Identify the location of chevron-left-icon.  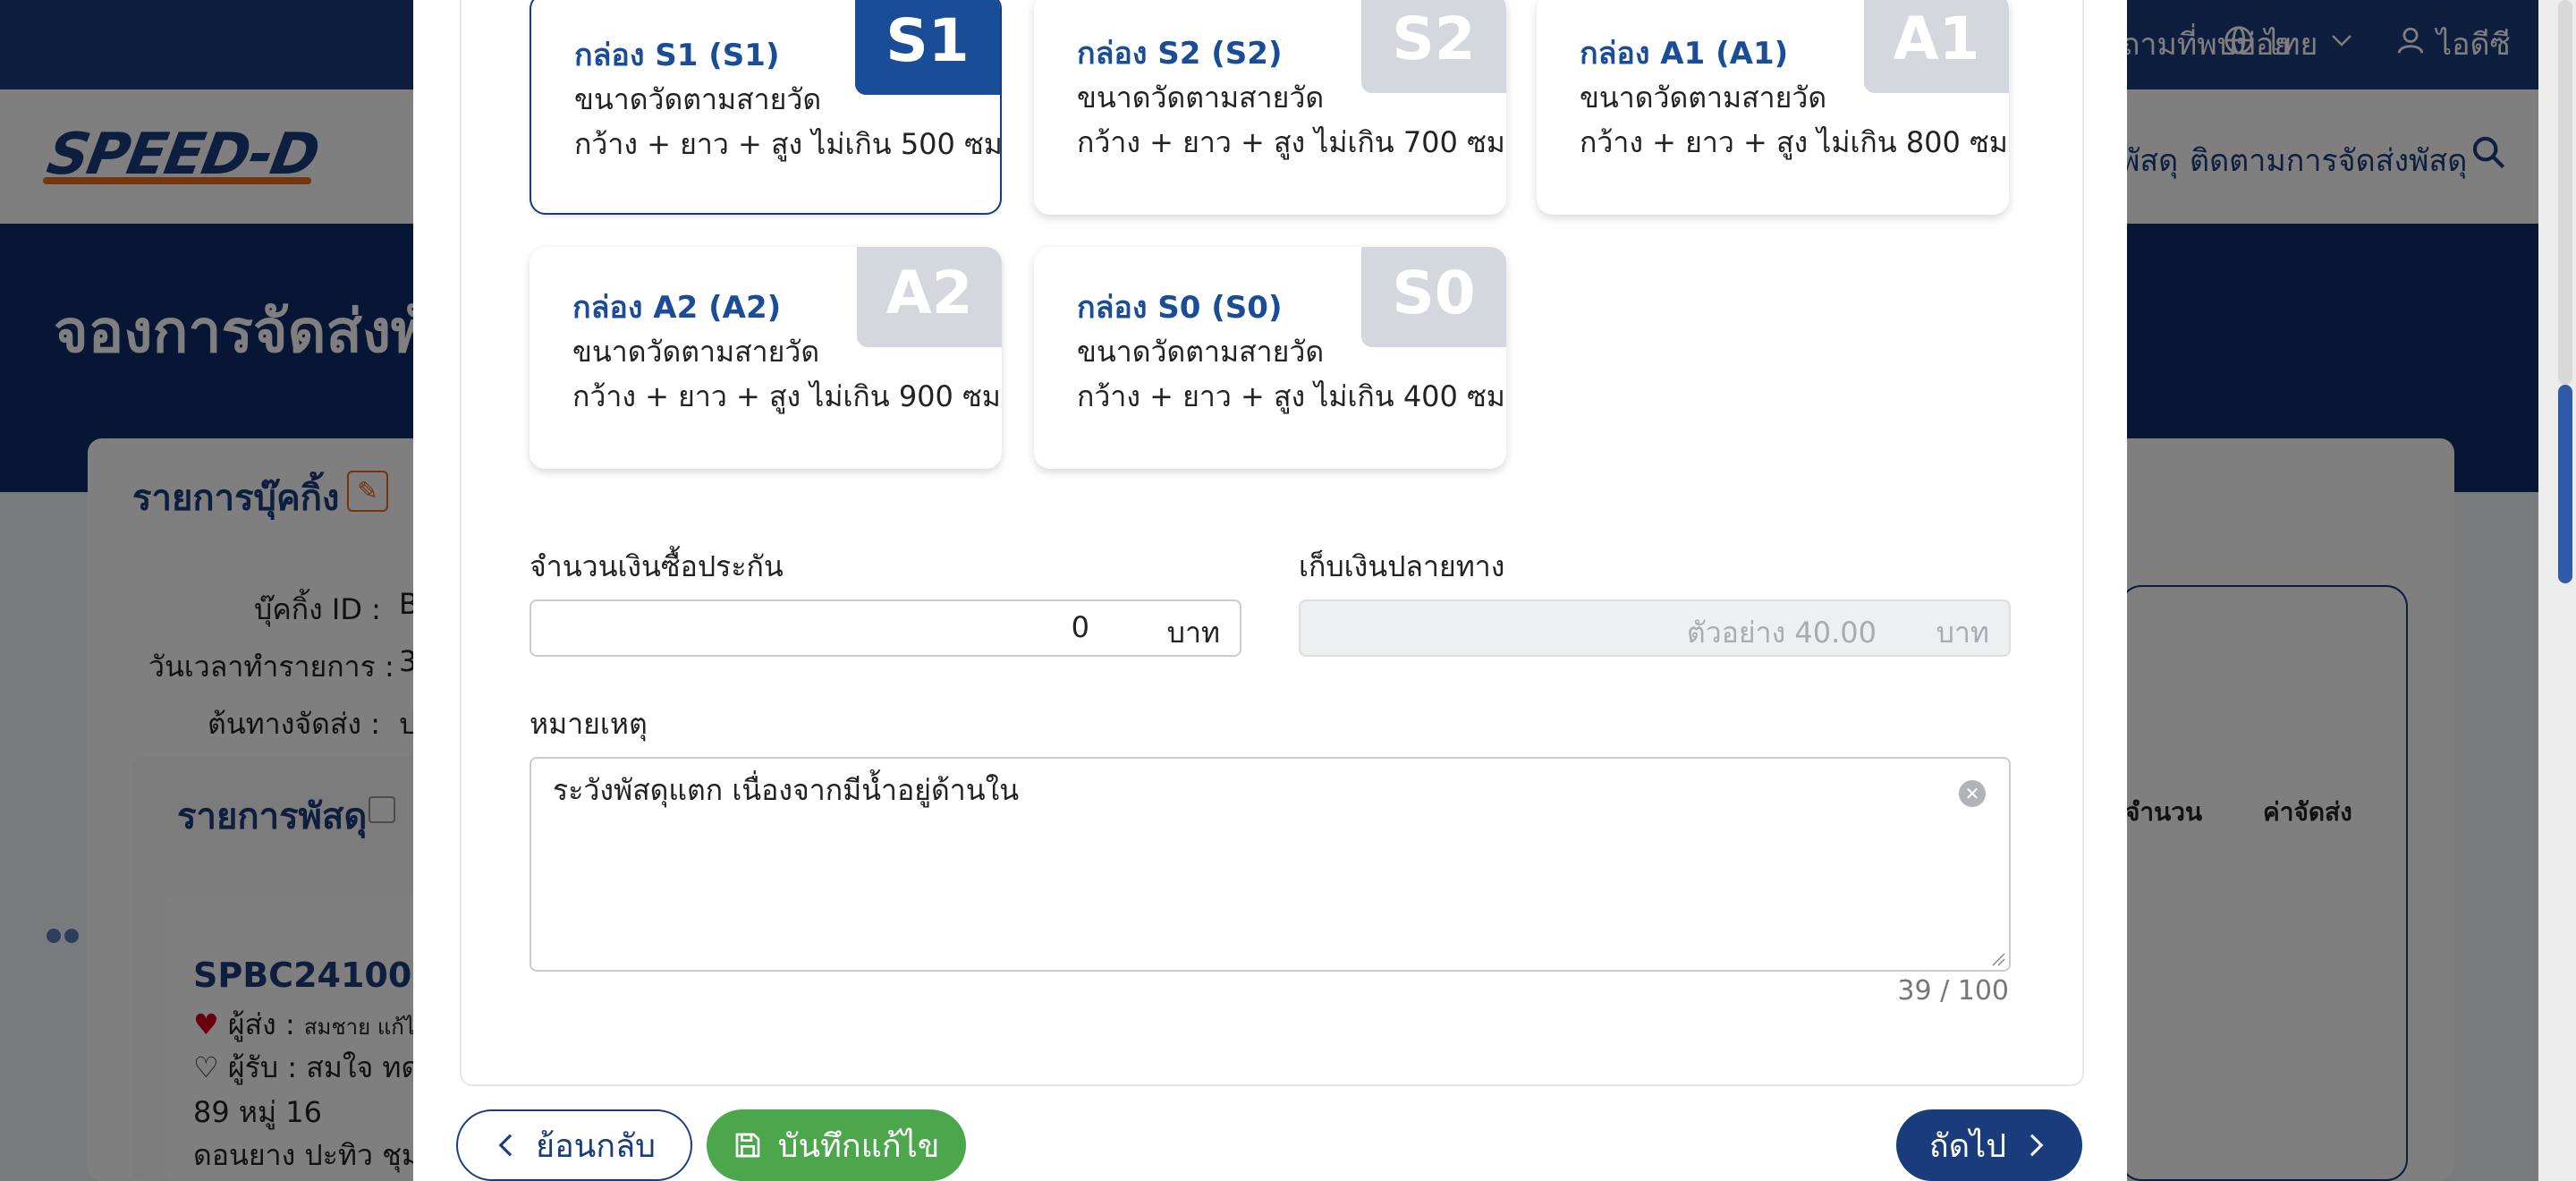
(506, 1145).